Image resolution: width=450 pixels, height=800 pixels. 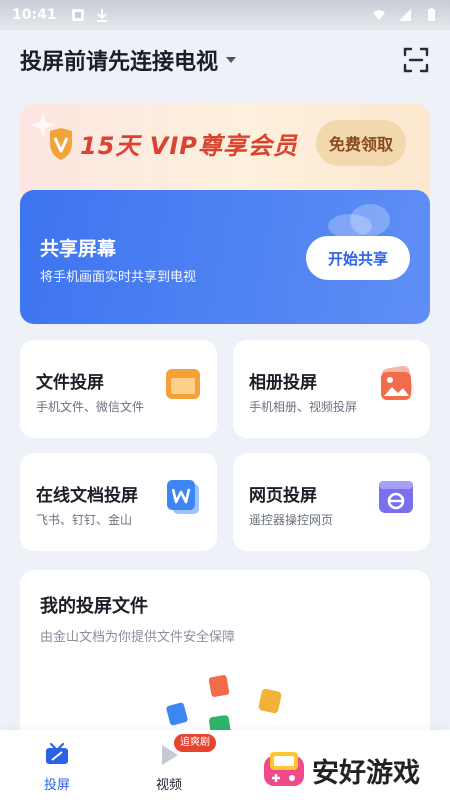 What do you see at coordinates (331, 389) in the screenshot?
I see `photo-cast-tile: 相册投屏 手机相册、视频投屏` at bounding box center [331, 389].